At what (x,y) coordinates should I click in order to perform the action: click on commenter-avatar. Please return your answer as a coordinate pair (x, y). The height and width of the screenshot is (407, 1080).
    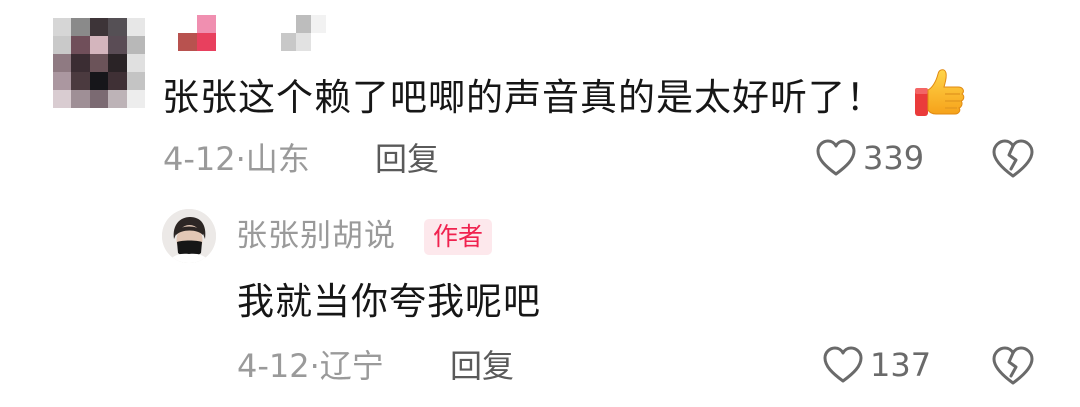
    Looking at the image, I should click on (99, 63).